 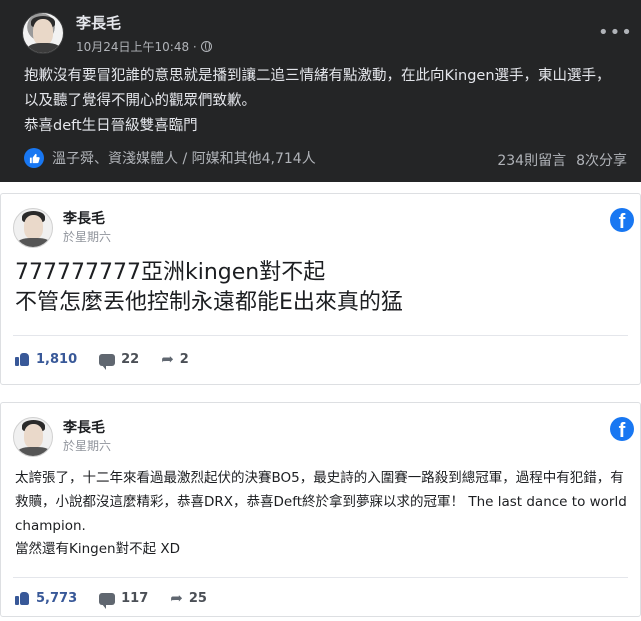 I want to click on likes-count: 5,773, so click(x=57, y=598).